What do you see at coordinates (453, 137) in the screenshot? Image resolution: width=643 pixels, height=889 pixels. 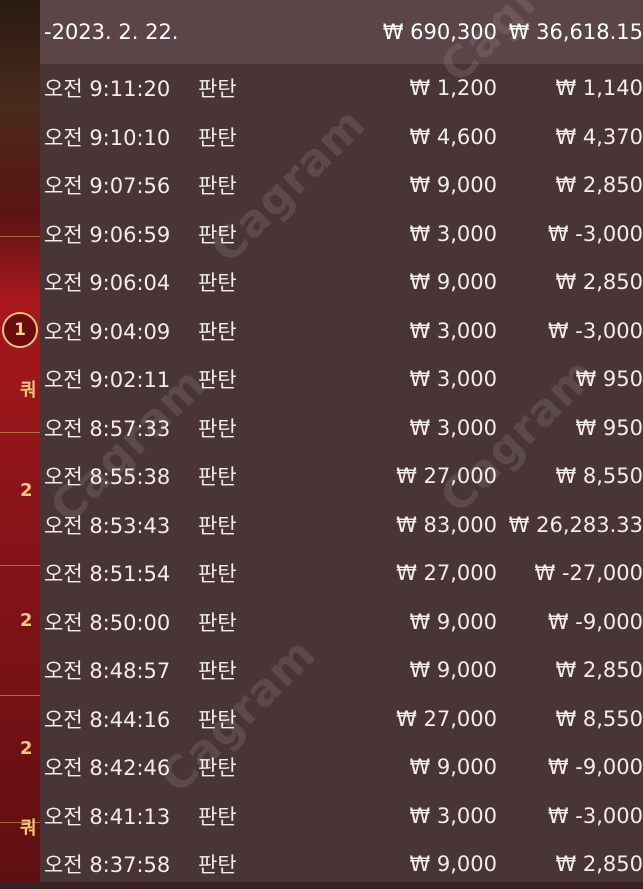 I see `bet-amount: ₩ 4,600` at bounding box center [453, 137].